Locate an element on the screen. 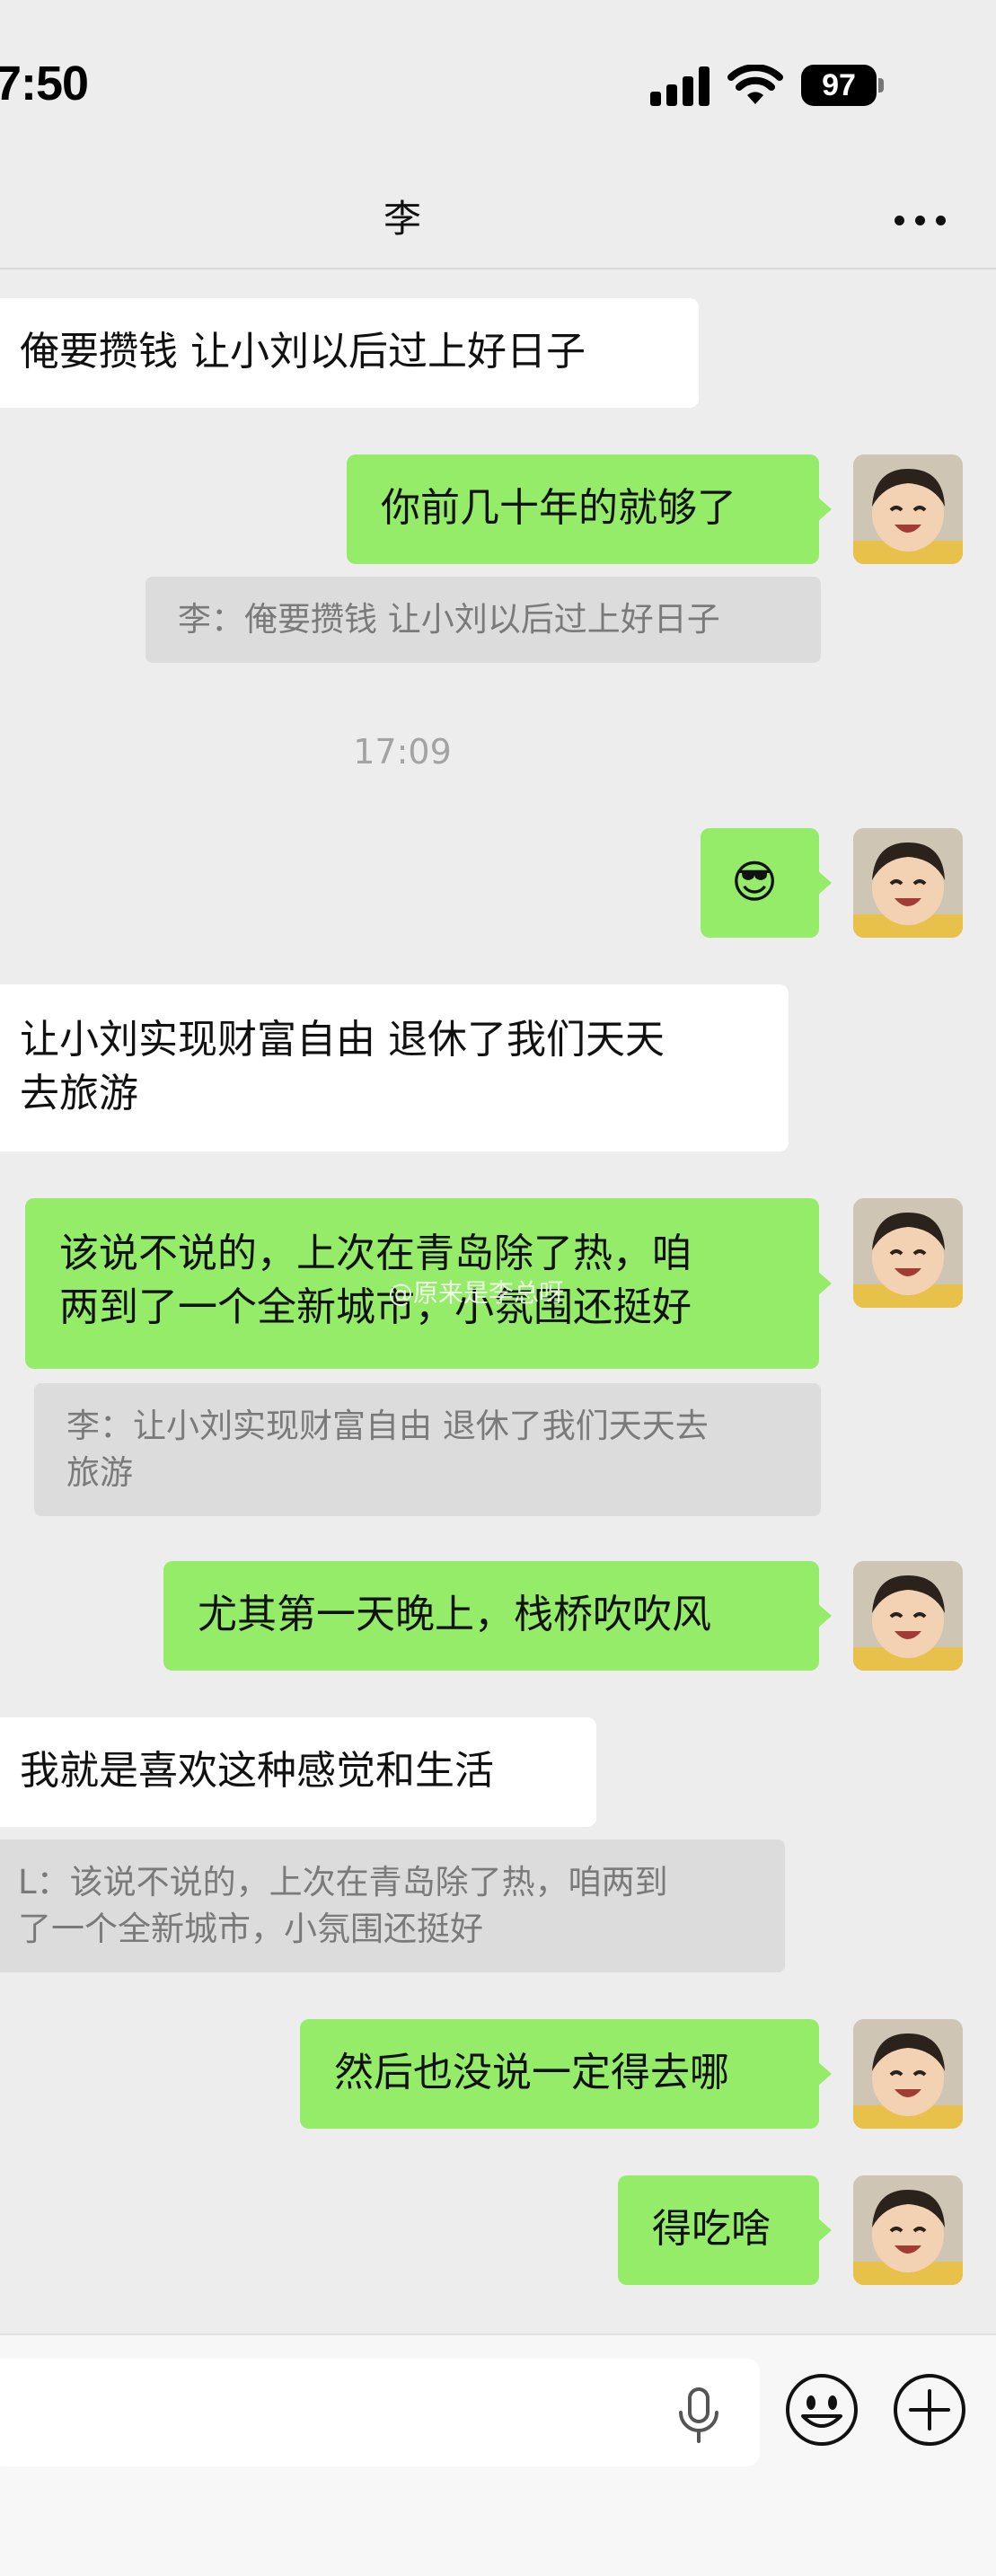 This screenshot has width=996, height=2576. incoming-message-bubble: 我就是喜欢这种感觉和生活 is located at coordinates (298, 1772).